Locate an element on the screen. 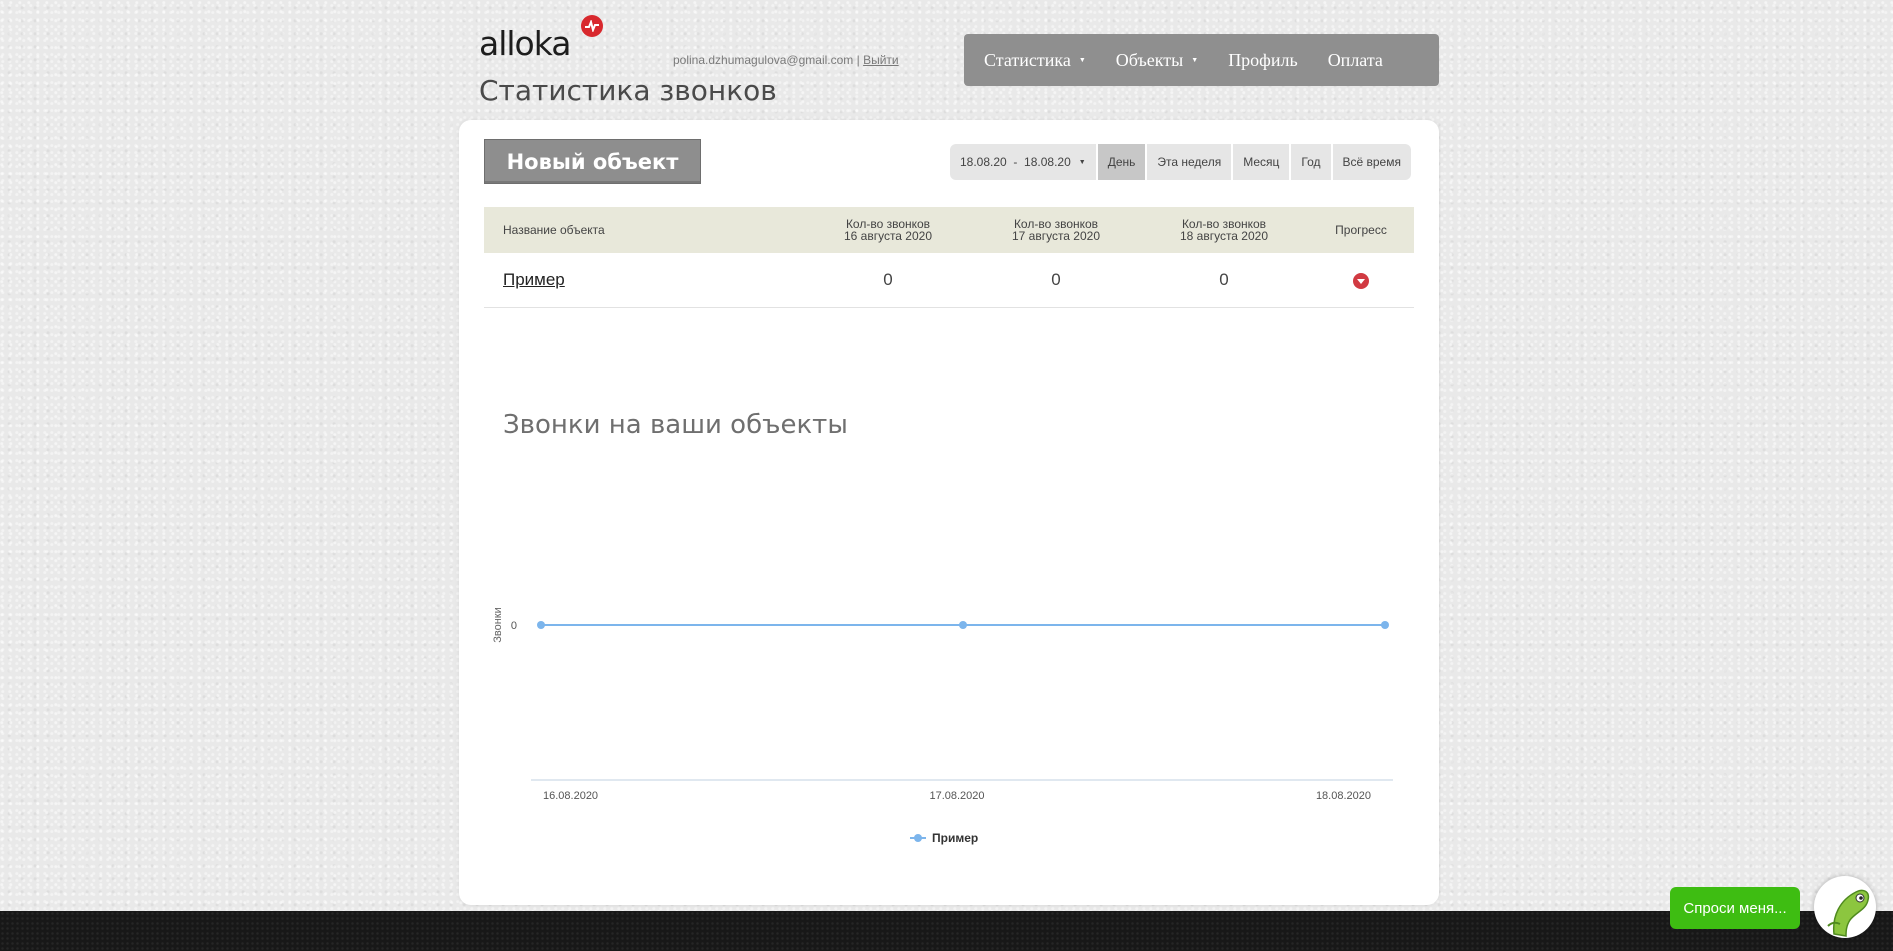  x-tick-label: 18.08.2020 is located at coordinates (1343, 796).